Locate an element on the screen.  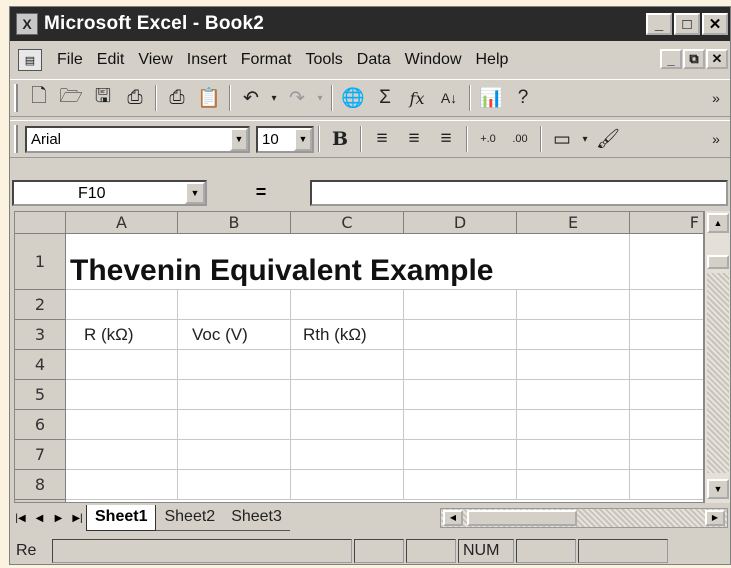
column-header-c: C is located at coordinates (347, 223).